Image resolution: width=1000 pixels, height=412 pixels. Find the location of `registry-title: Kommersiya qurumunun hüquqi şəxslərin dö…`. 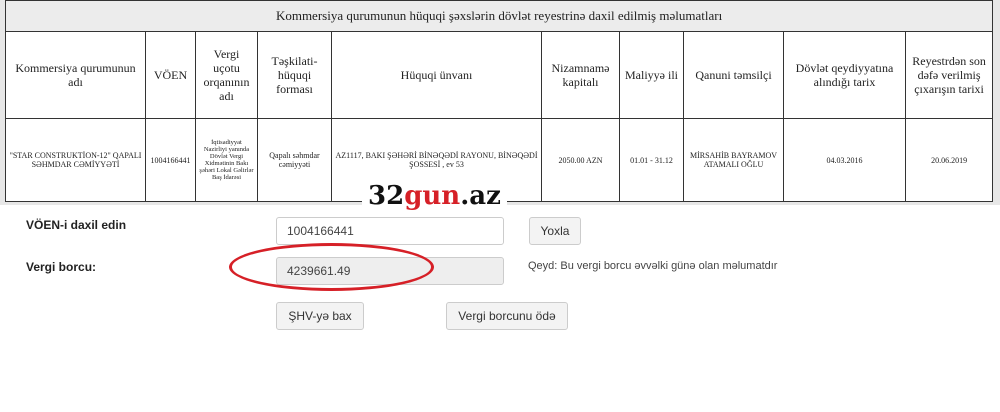

registry-title: Kommersiya qurumunun hüquqi şəxslərin dö… is located at coordinates (499, 16).